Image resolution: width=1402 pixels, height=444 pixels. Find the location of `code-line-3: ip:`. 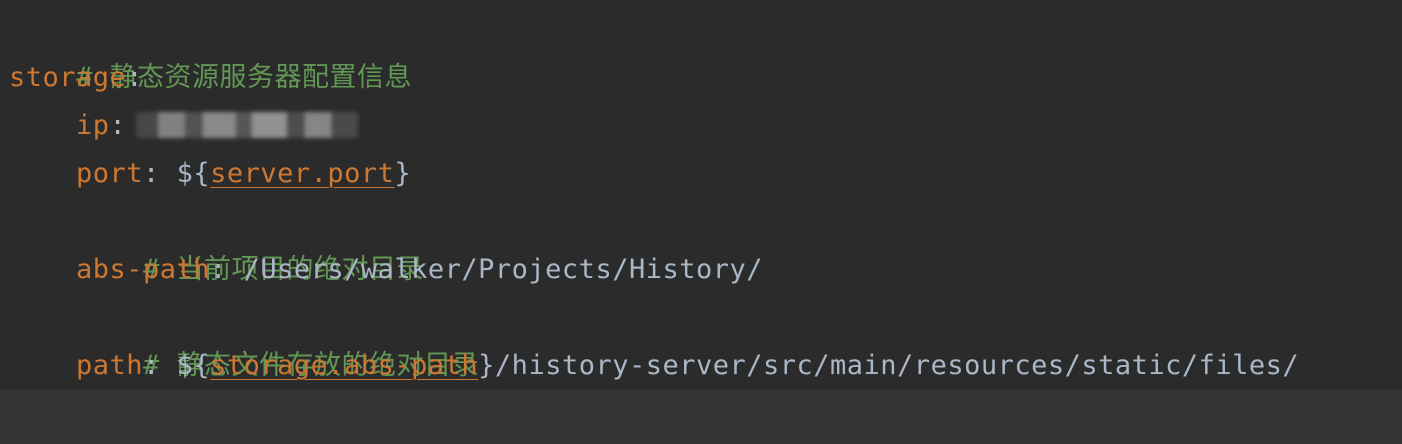

code-line-3: ip: is located at coordinates (179, 126).